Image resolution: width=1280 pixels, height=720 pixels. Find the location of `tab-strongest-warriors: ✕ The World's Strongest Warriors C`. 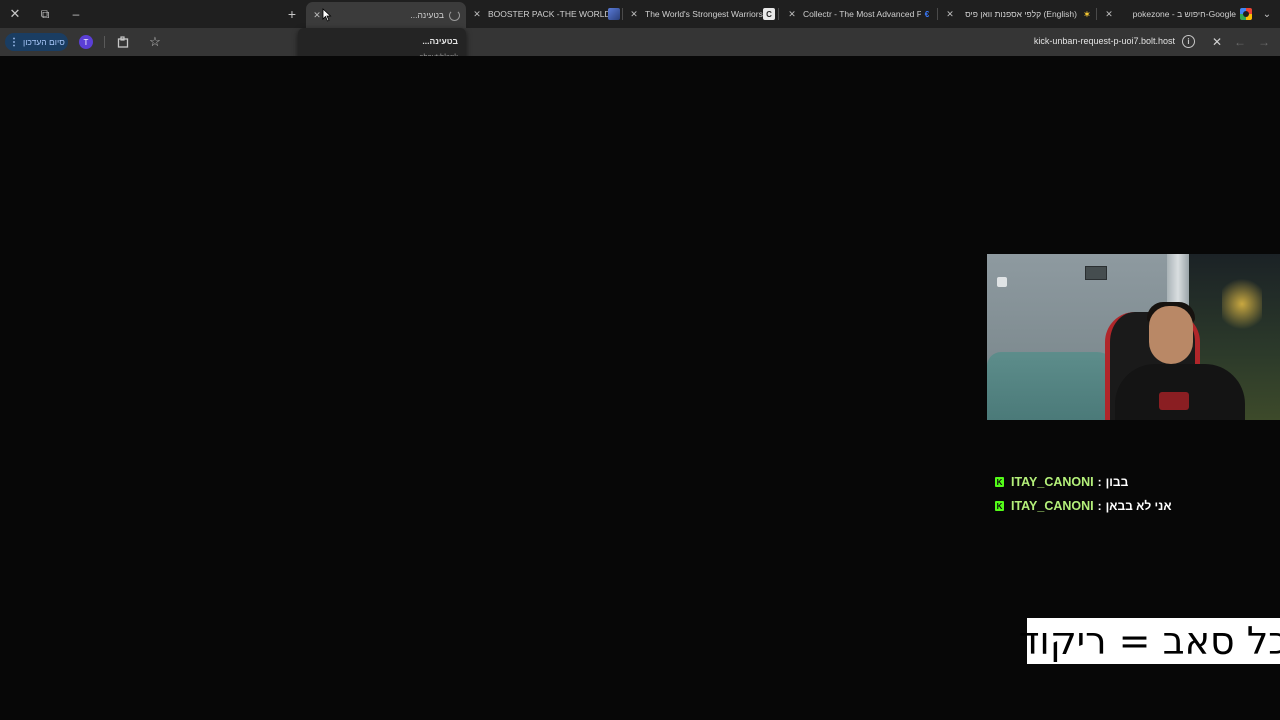

tab-strongest-warriors: ✕ The World's Strongest Warriors C is located at coordinates (701, 14).